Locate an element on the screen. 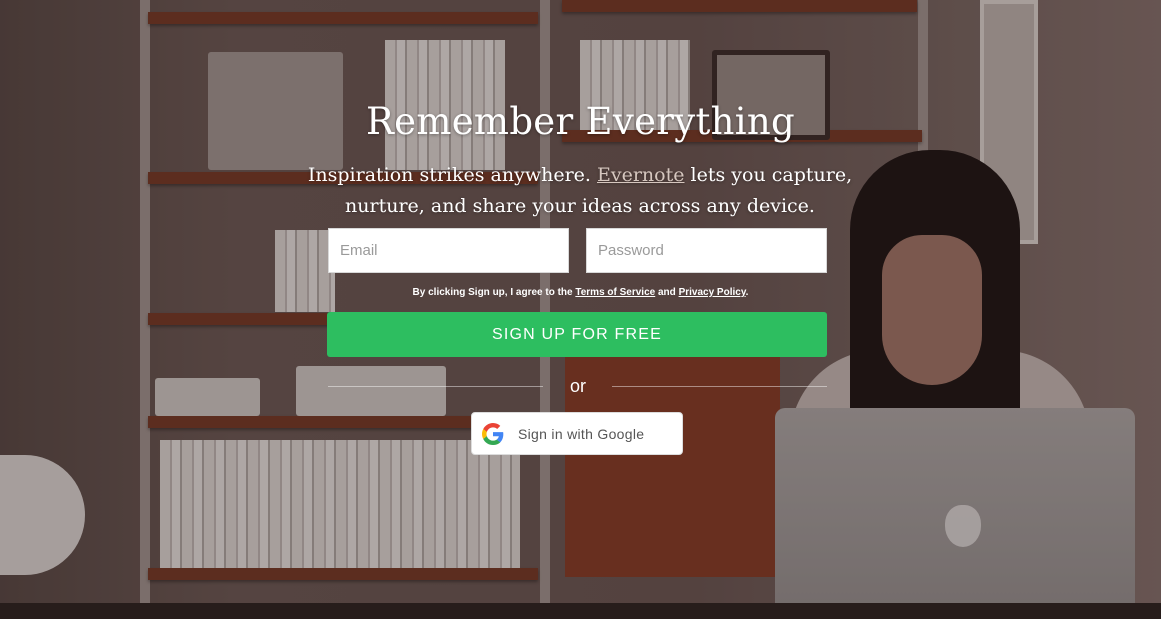 This screenshot has height=619, width=1161. google-sign-in-button: Sign in with Google is located at coordinates (577, 433).